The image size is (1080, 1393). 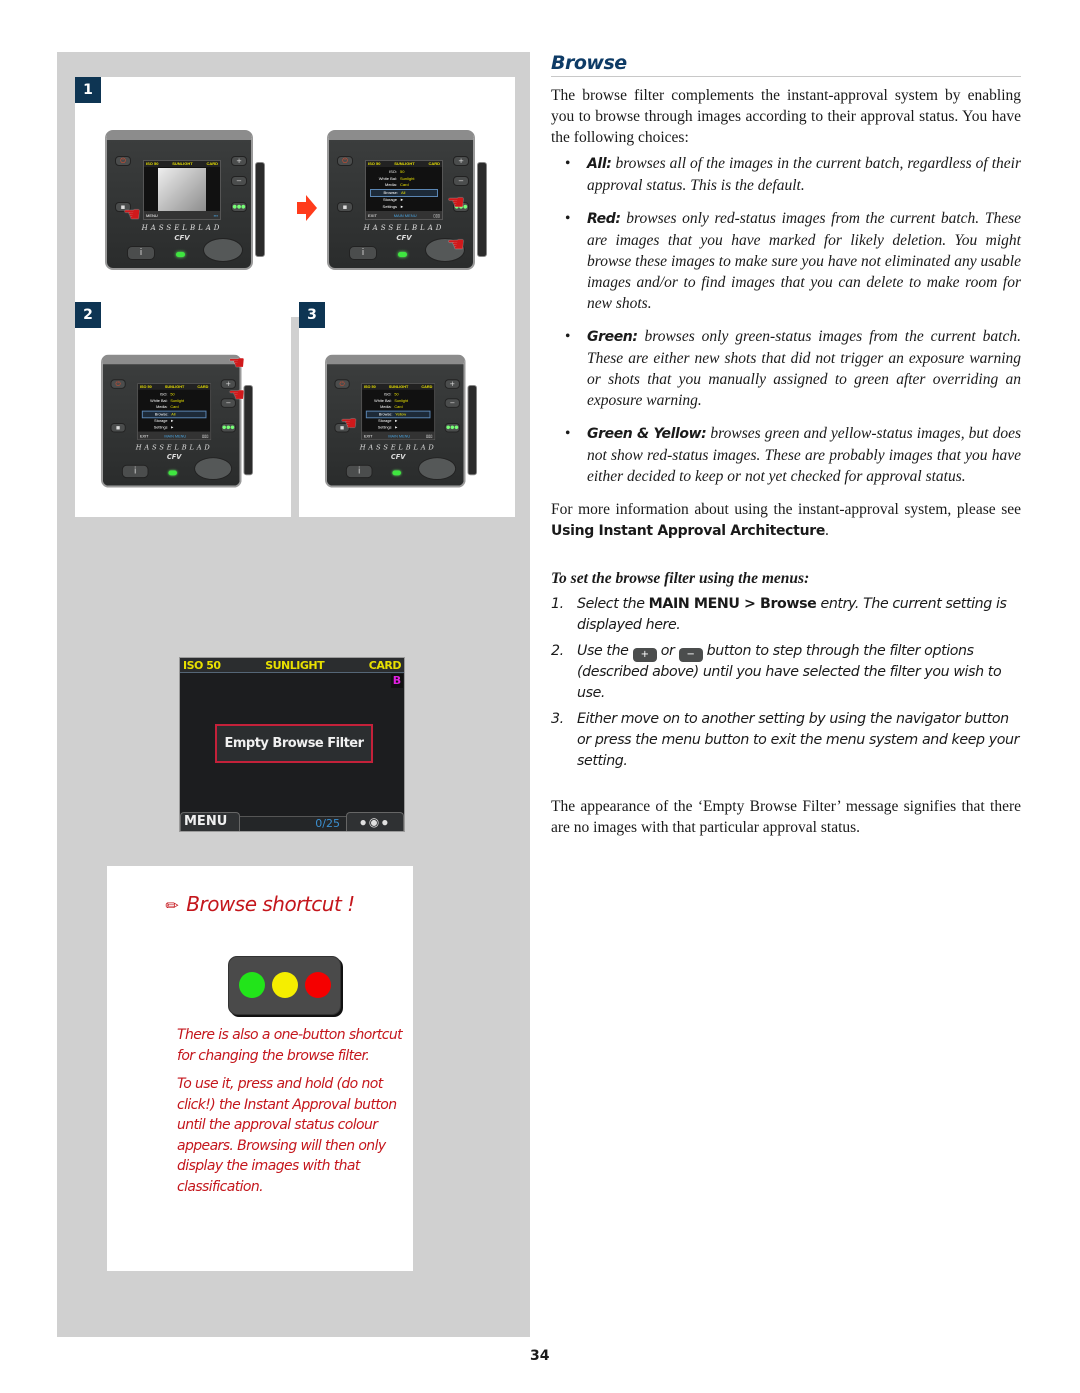 I want to click on yellow-light-icon, so click(x=285, y=985).